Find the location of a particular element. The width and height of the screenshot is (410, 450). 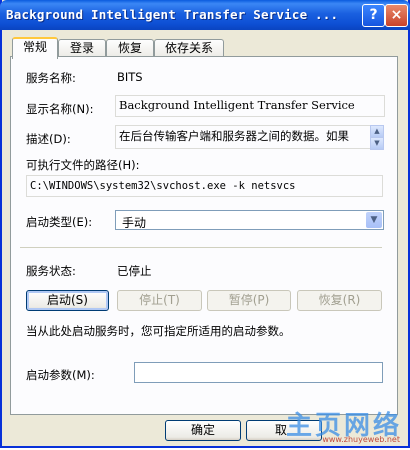

start-button: 启动(S) is located at coordinates (67, 300).